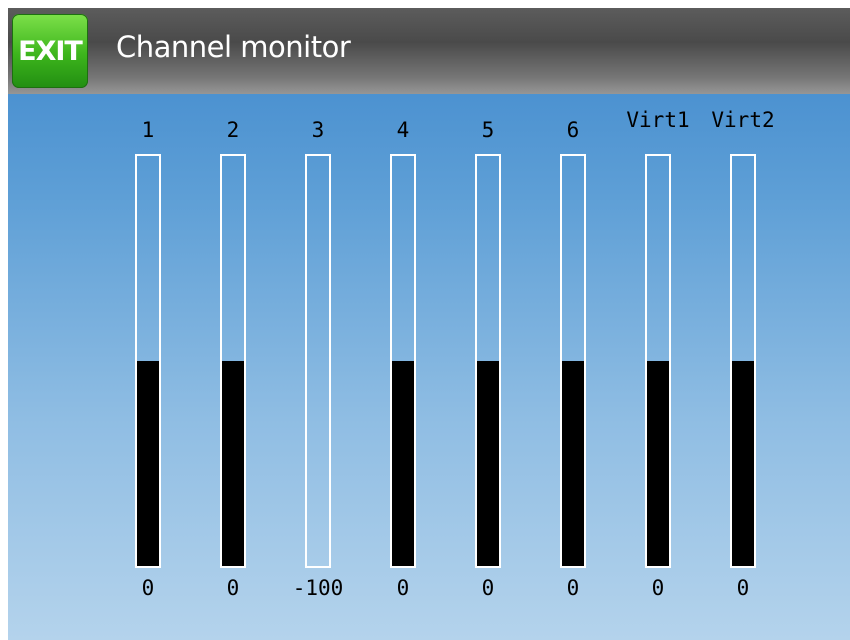 Image resolution: width=850 pixels, height=640 pixels. I want to click on channel-4: 4 0, so click(403, 367).